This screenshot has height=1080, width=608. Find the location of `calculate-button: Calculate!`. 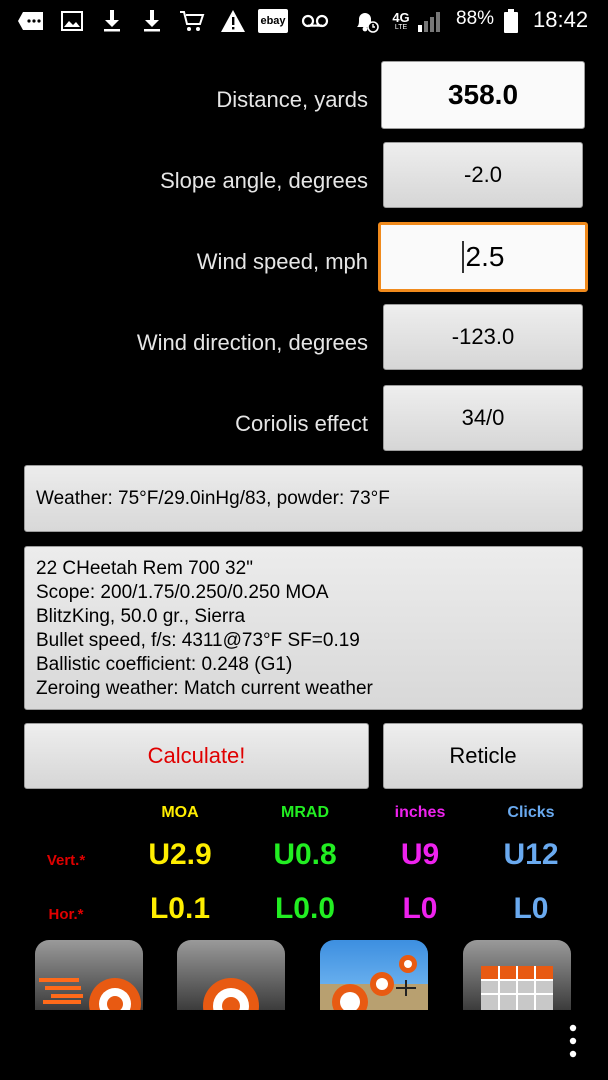

calculate-button: Calculate! is located at coordinates (196, 756).